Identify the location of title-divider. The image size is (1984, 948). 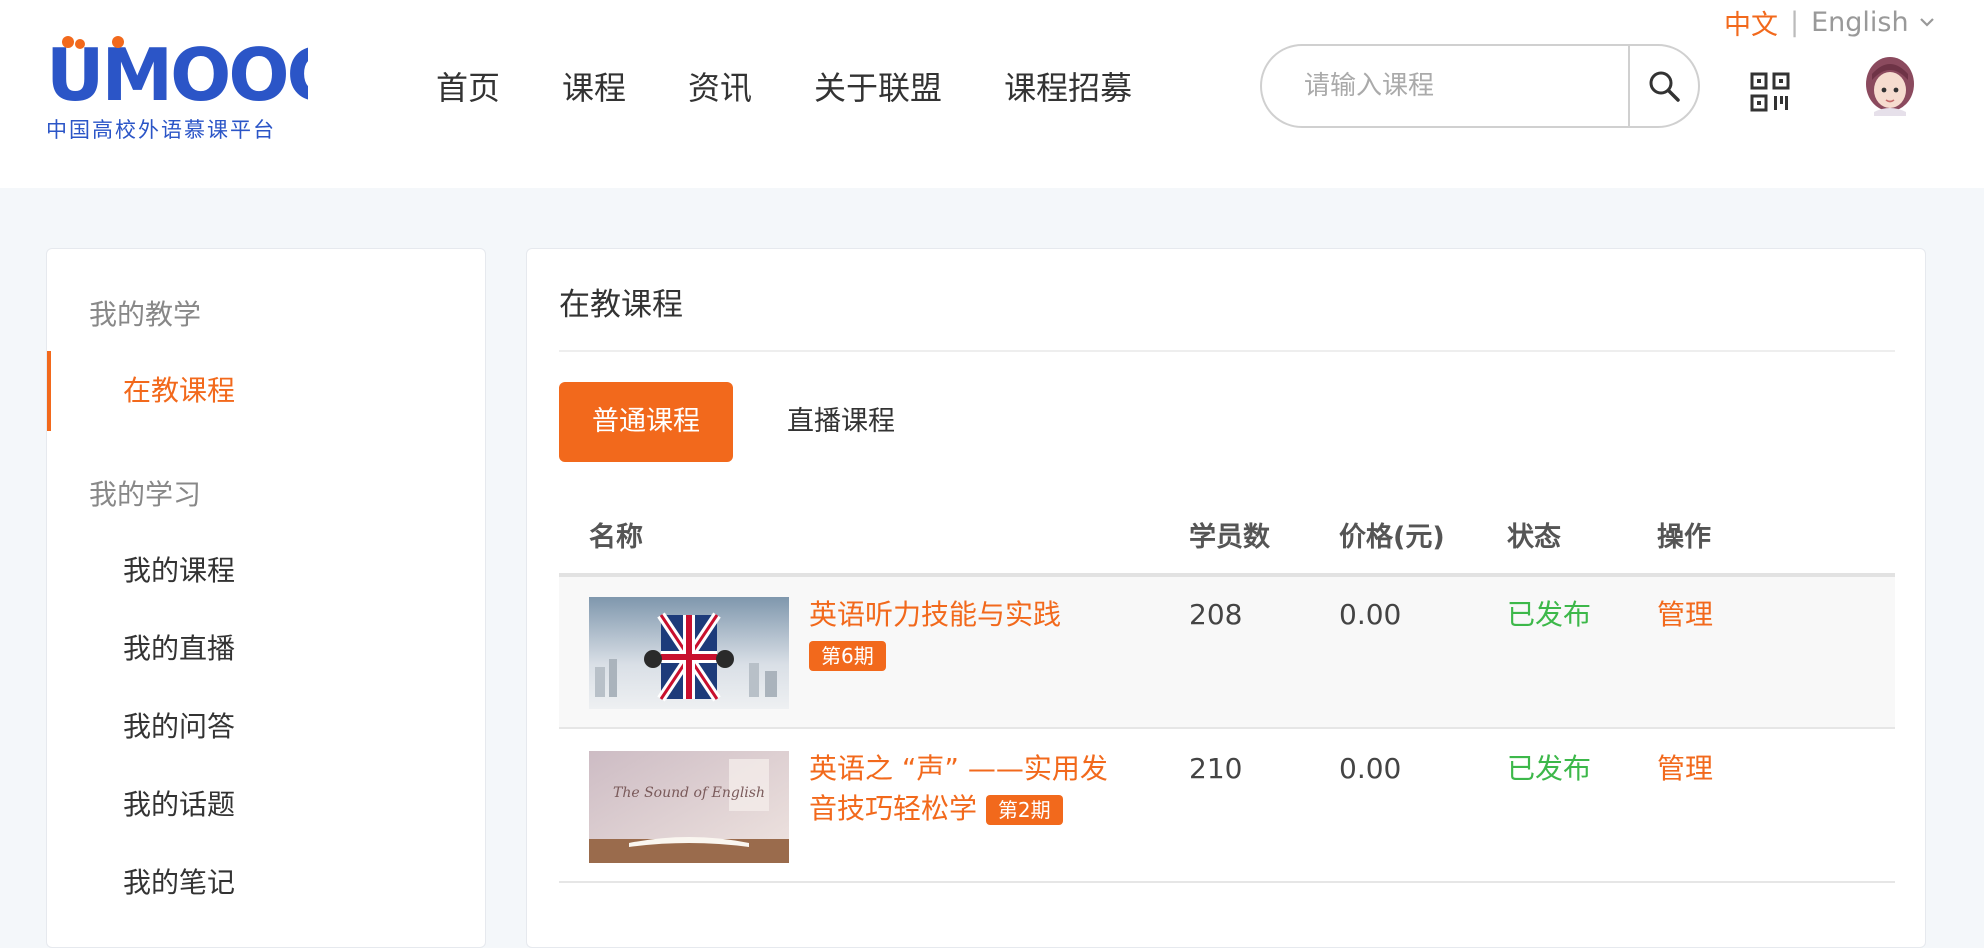
(1227, 351).